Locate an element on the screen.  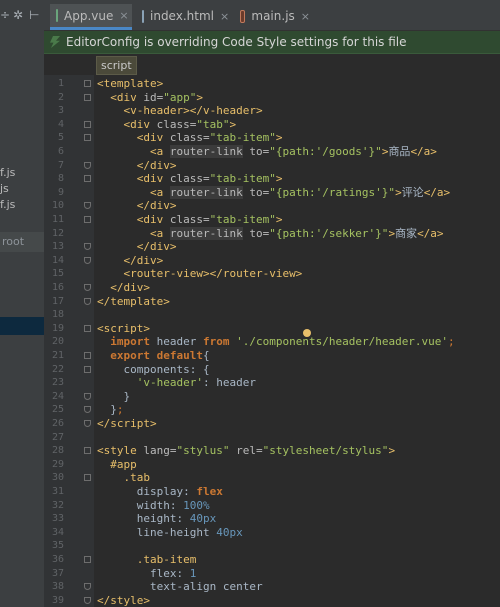
code-line: </script> is located at coordinates (127, 424).